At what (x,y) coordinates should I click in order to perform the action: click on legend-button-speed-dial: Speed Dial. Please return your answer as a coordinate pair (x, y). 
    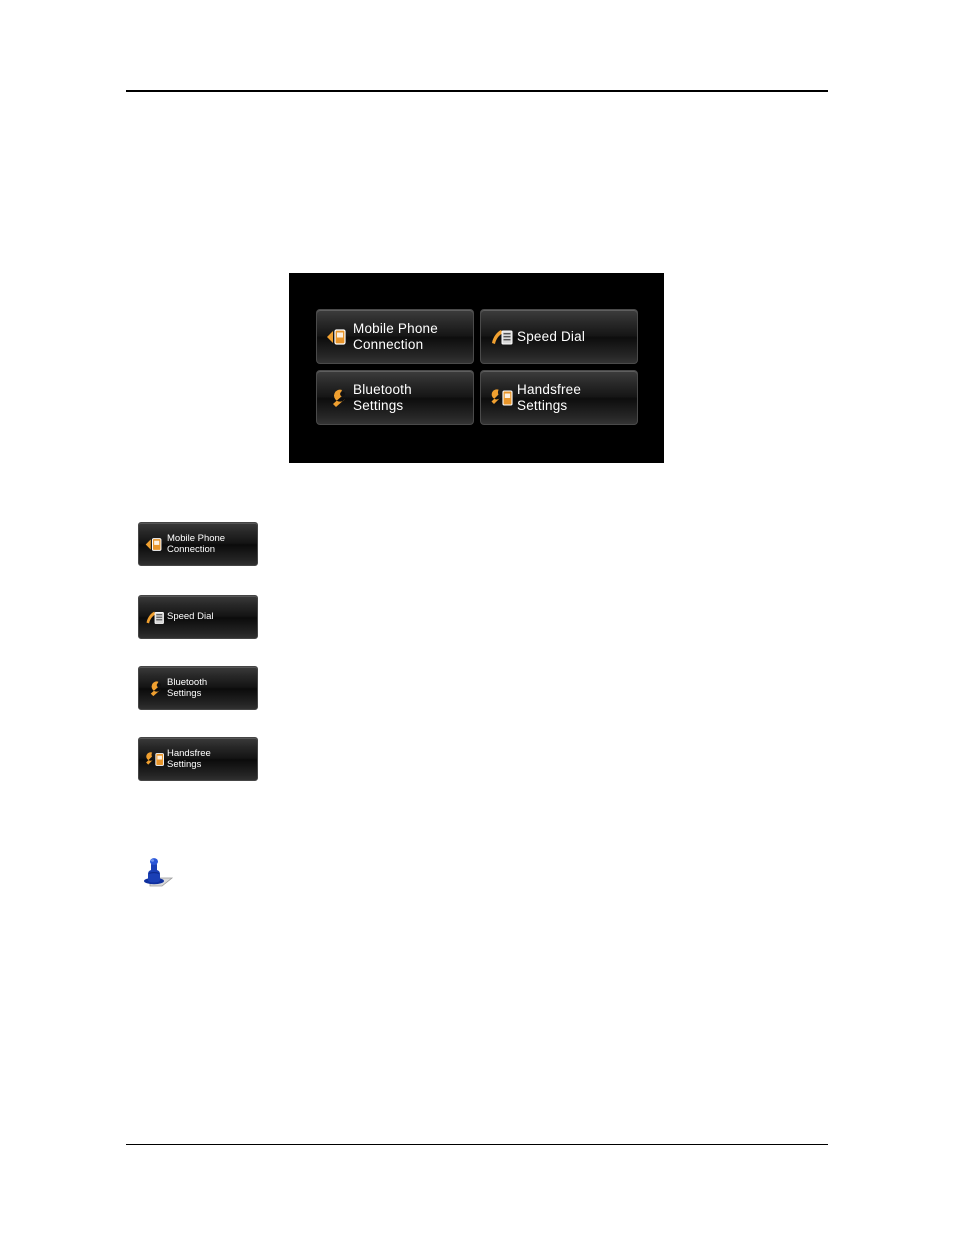
    Looking at the image, I should click on (198, 617).